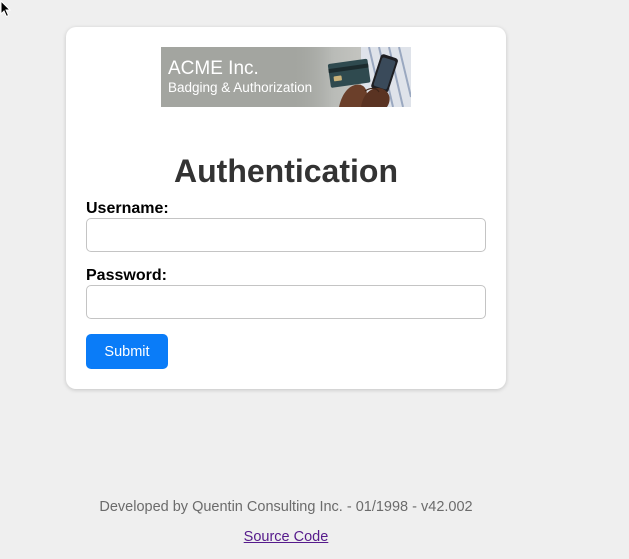 This screenshot has height=559, width=629. I want to click on submit-button: Submit, so click(127, 351).